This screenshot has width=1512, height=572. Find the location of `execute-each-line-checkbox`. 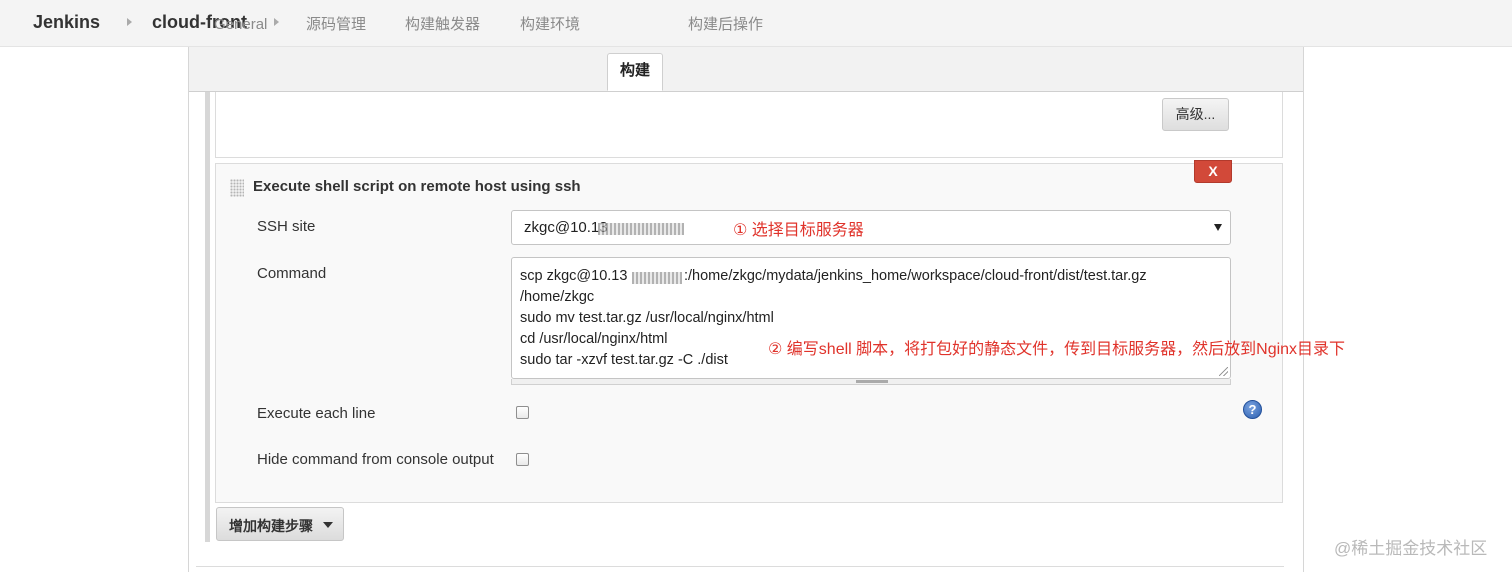

execute-each-line-checkbox is located at coordinates (522, 412).